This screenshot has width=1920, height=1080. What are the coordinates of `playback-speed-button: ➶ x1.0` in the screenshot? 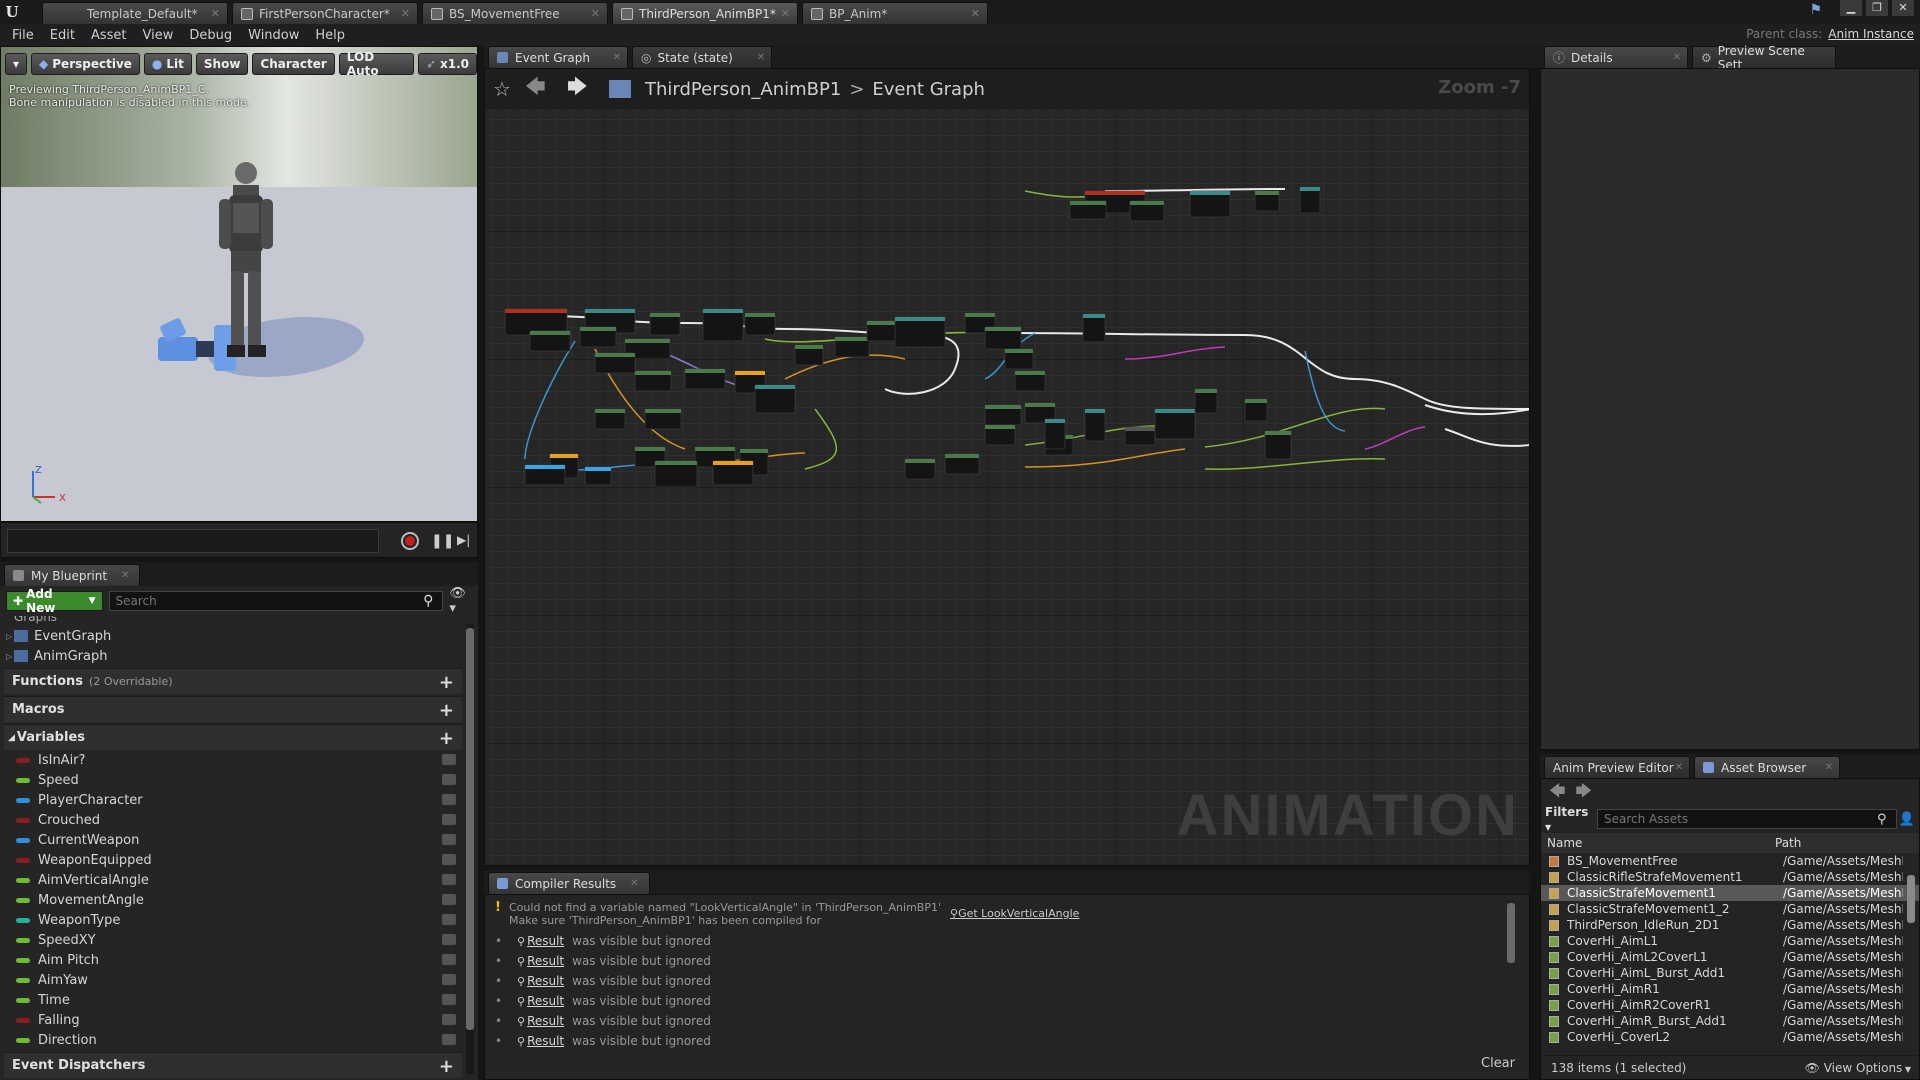 It's located at (447, 64).